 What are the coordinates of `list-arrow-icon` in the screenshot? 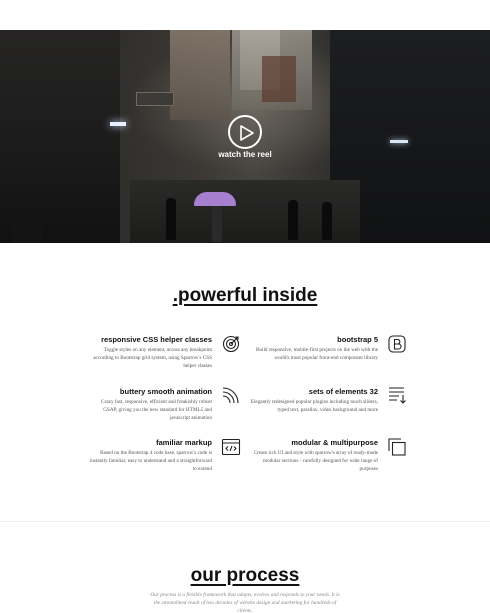 It's located at (397, 395).